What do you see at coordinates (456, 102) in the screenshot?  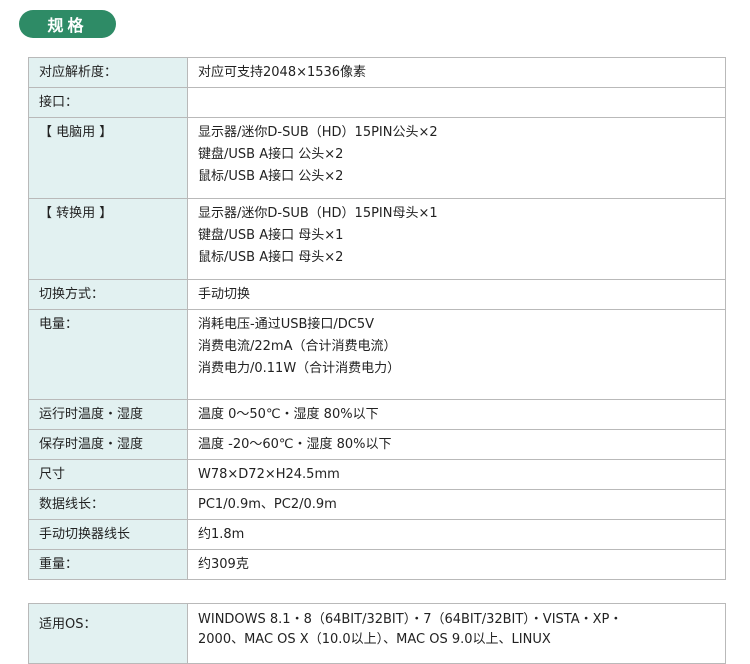 I see `interface-value` at bounding box center [456, 102].